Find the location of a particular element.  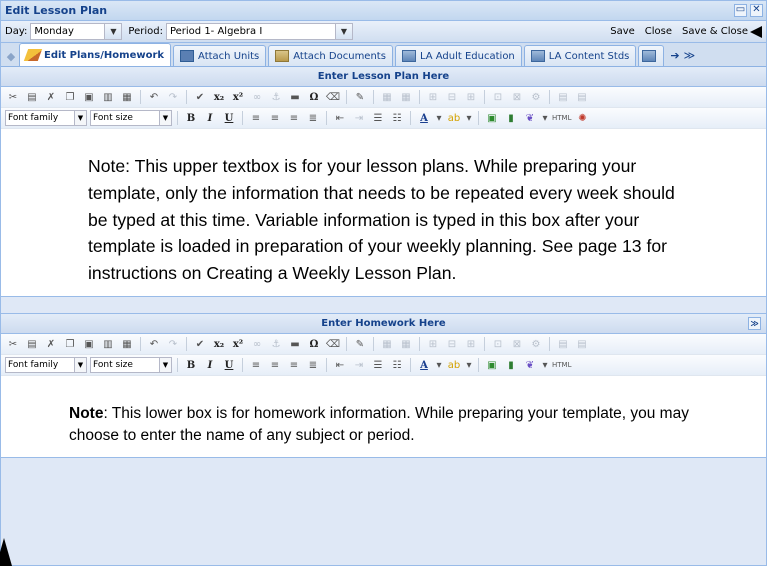

tab-la-content-stds: LA Content Stds is located at coordinates (580, 55).